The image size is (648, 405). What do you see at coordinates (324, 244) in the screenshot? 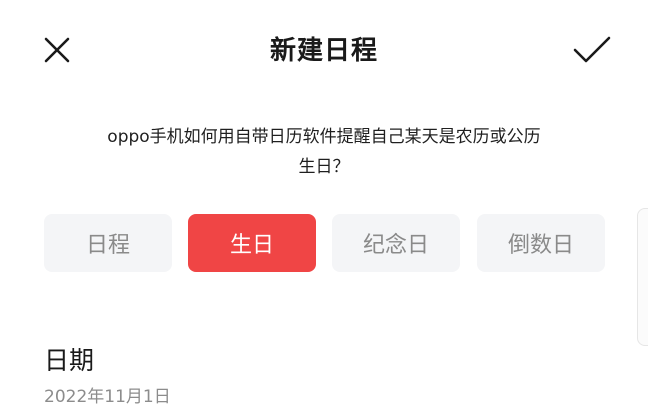
I see `event-type-tabs: 日程 生日 纪念日 倒数日` at bounding box center [324, 244].